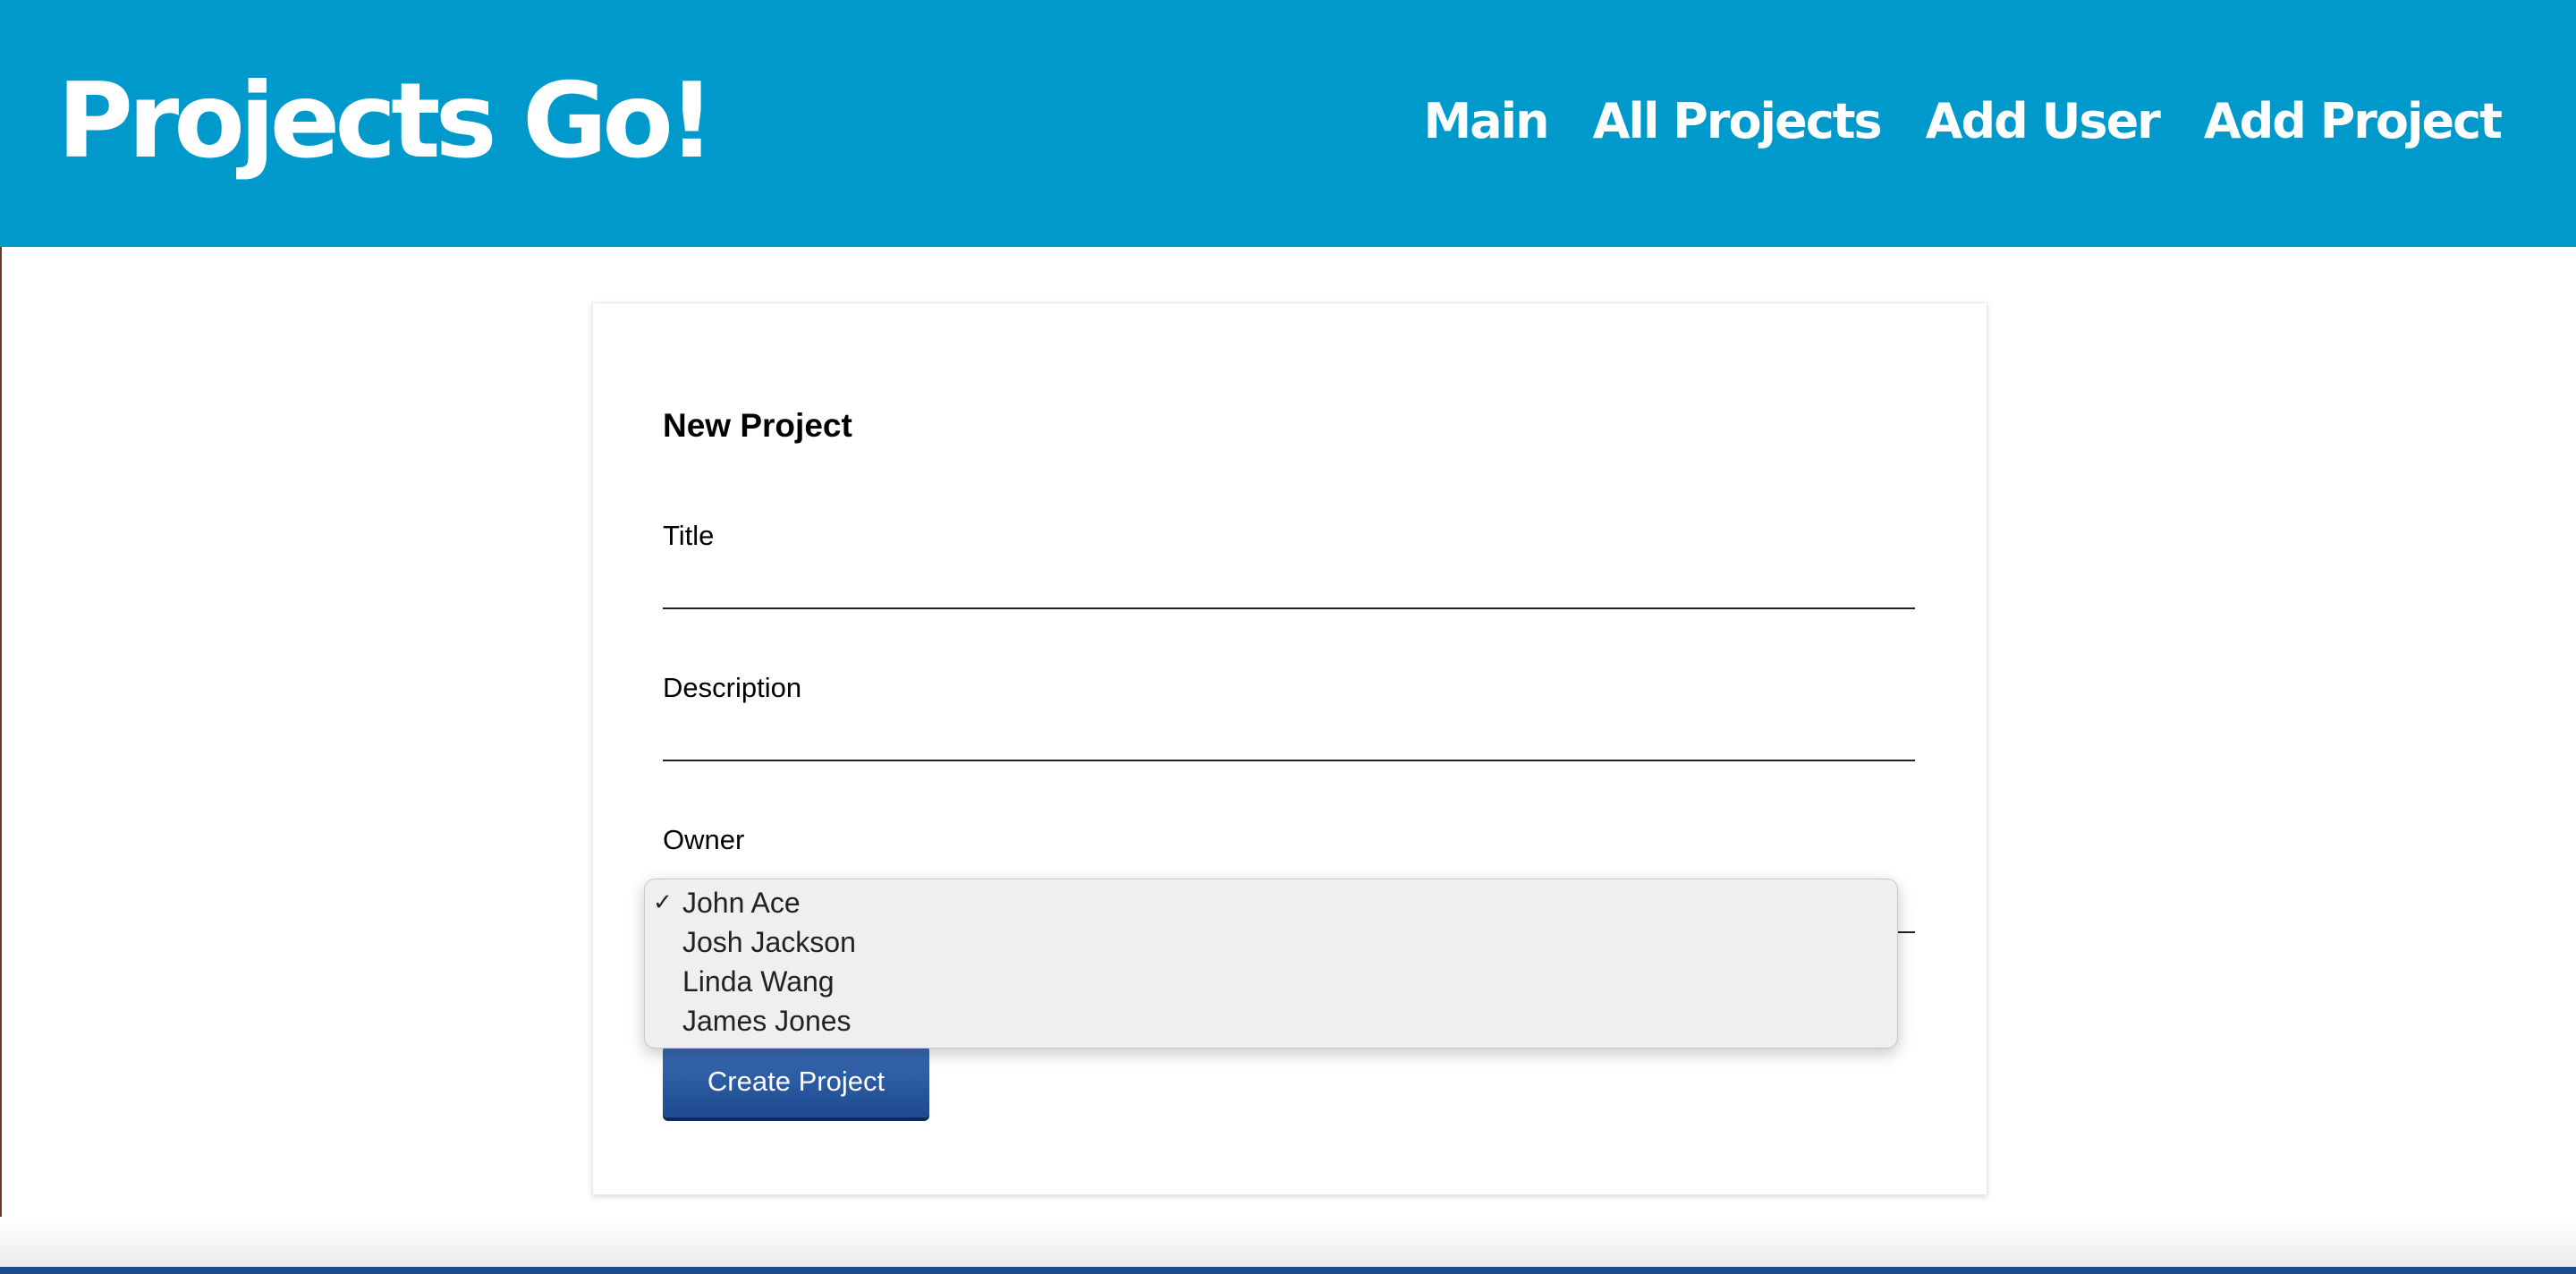  I want to click on nav-add-project: Add Project, so click(2353, 121).